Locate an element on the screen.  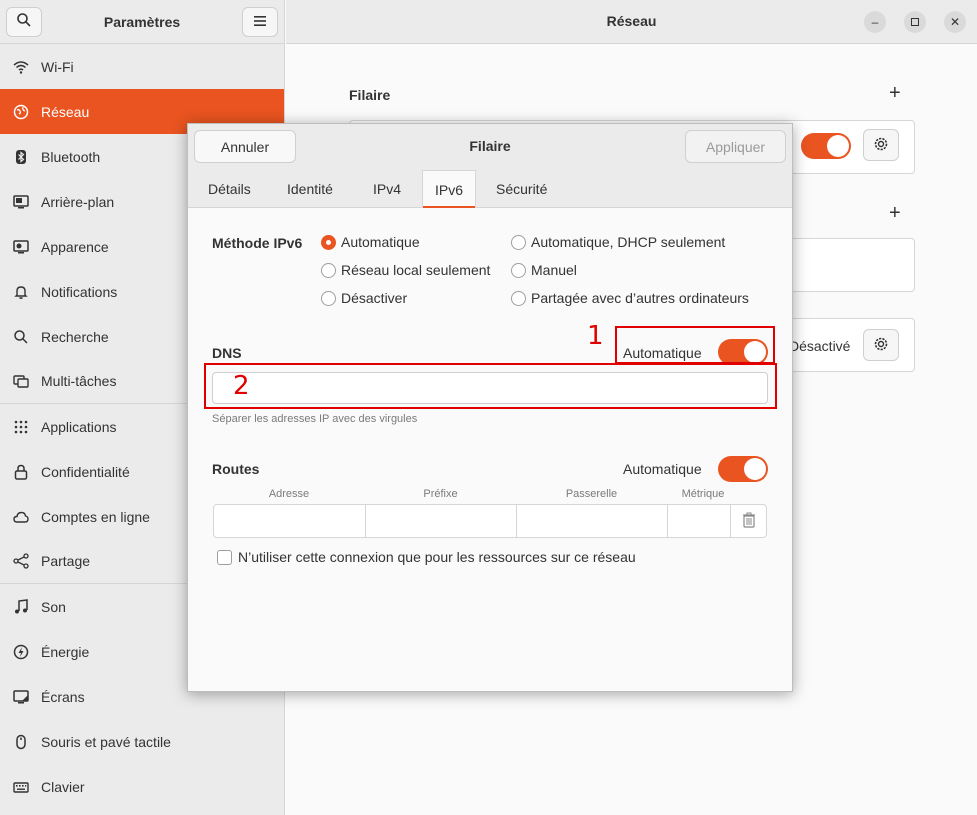
add-vpn-button: + is located at coordinates (895, 213).